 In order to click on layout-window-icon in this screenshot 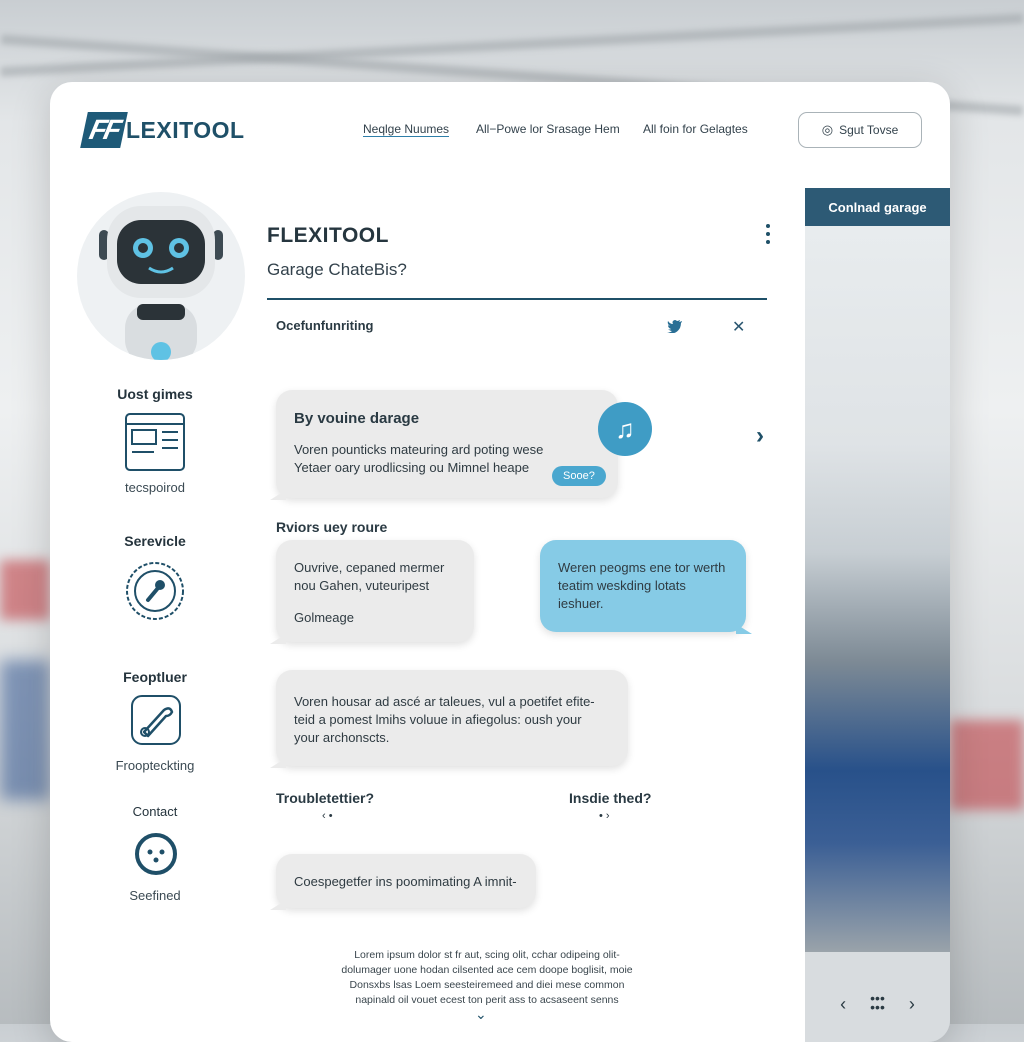, I will do `click(155, 442)`.